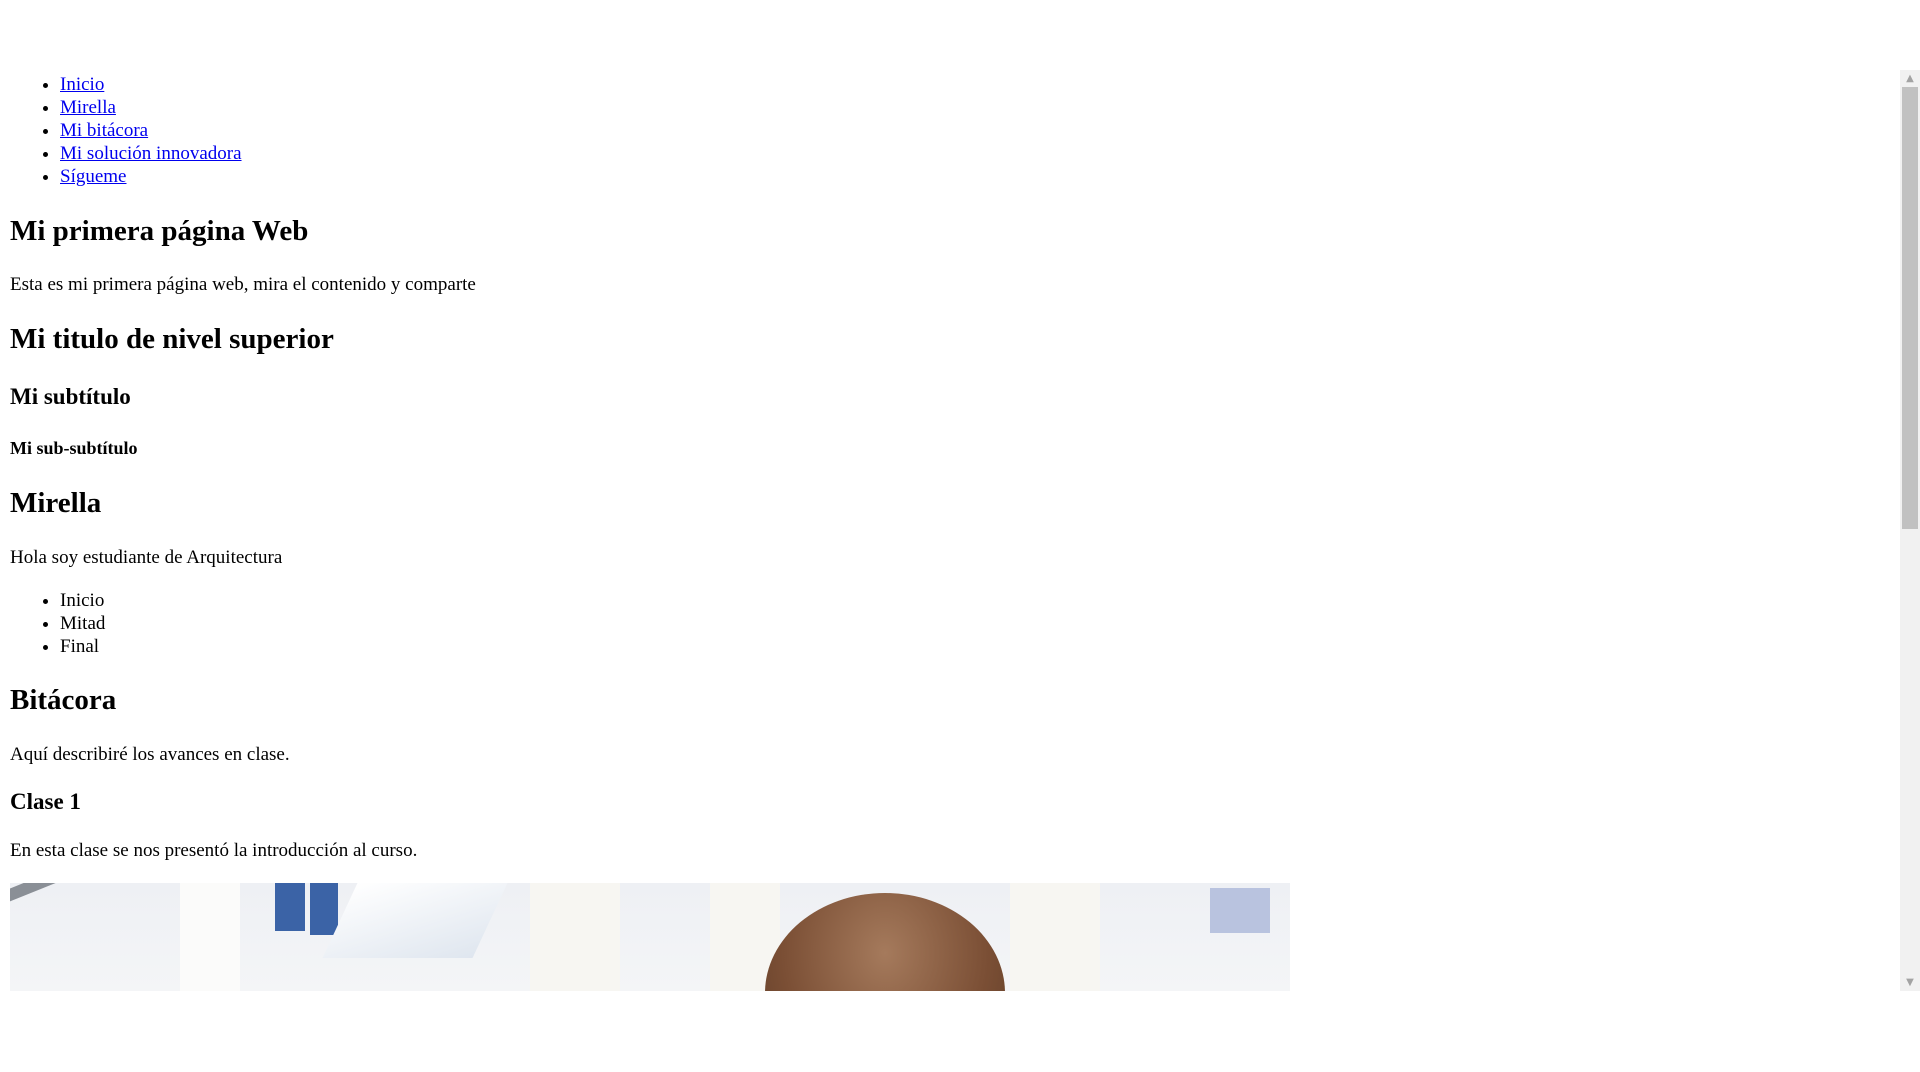 The height and width of the screenshot is (1072, 1920). Describe the element at coordinates (885, 942) in the screenshot. I see `photo-person` at that location.